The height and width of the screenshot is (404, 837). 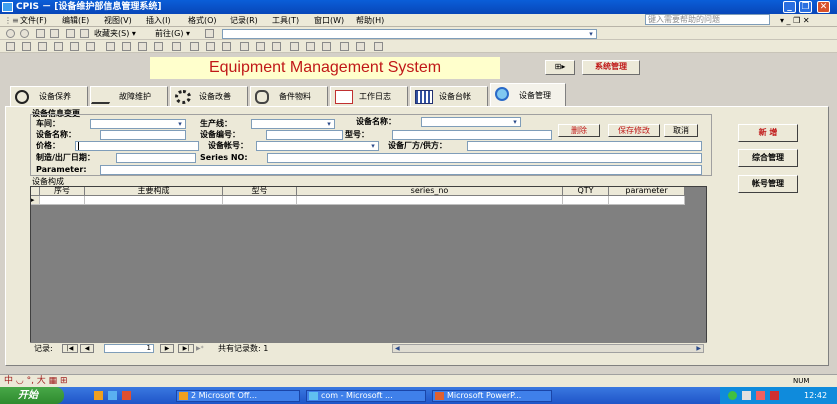 What do you see at coordinates (698, 348) in the screenshot?
I see `scroll-right-icon: ▶` at bounding box center [698, 348].